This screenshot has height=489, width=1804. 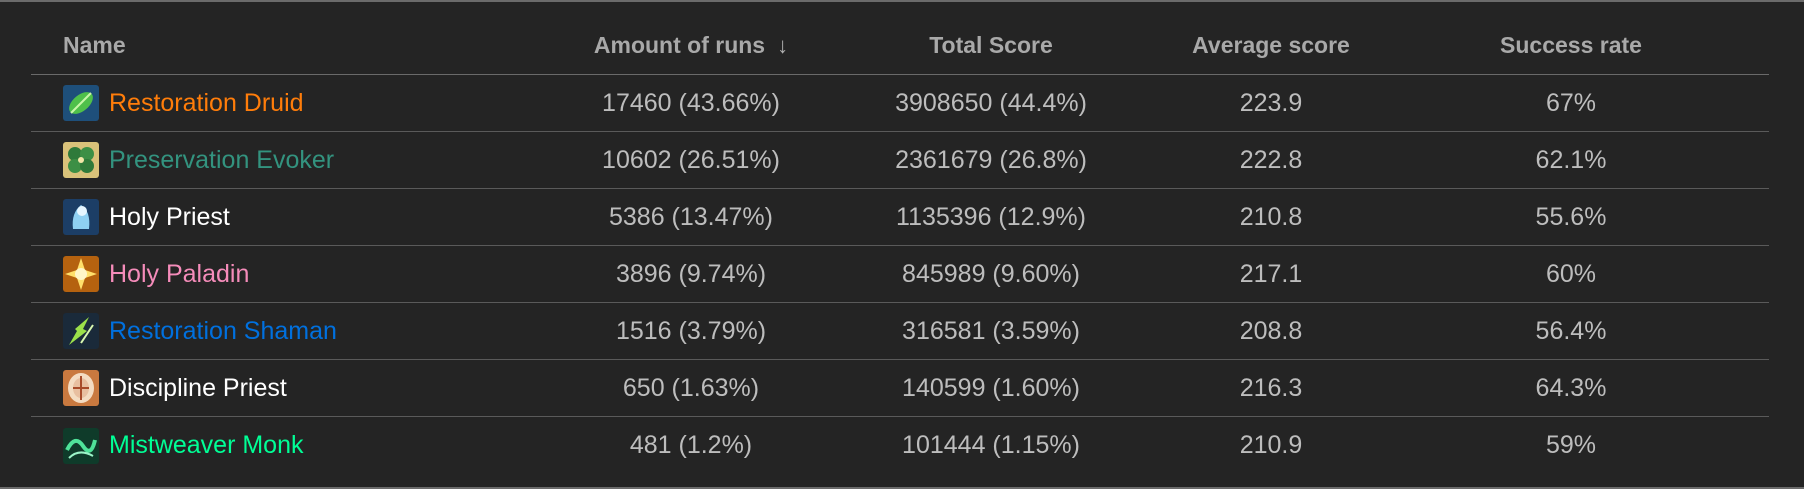 What do you see at coordinates (273, 45) in the screenshot?
I see `column-header-name: Name` at bounding box center [273, 45].